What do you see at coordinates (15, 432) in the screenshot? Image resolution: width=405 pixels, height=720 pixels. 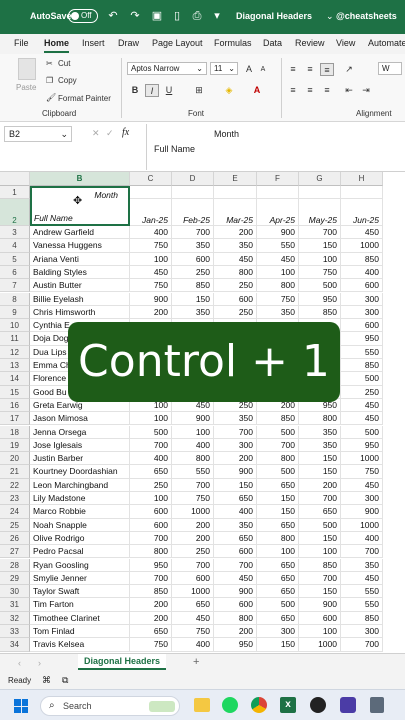 I see `row-header: 18` at bounding box center [15, 432].